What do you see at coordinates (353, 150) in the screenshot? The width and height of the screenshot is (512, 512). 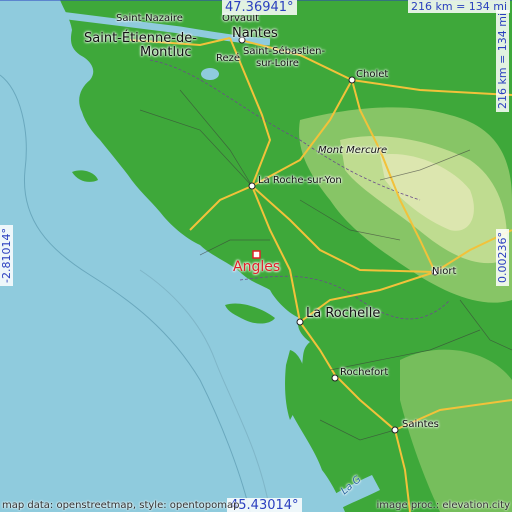 I see `city-label-mont-mercure: Mont Mercure` at bounding box center [353, 150].